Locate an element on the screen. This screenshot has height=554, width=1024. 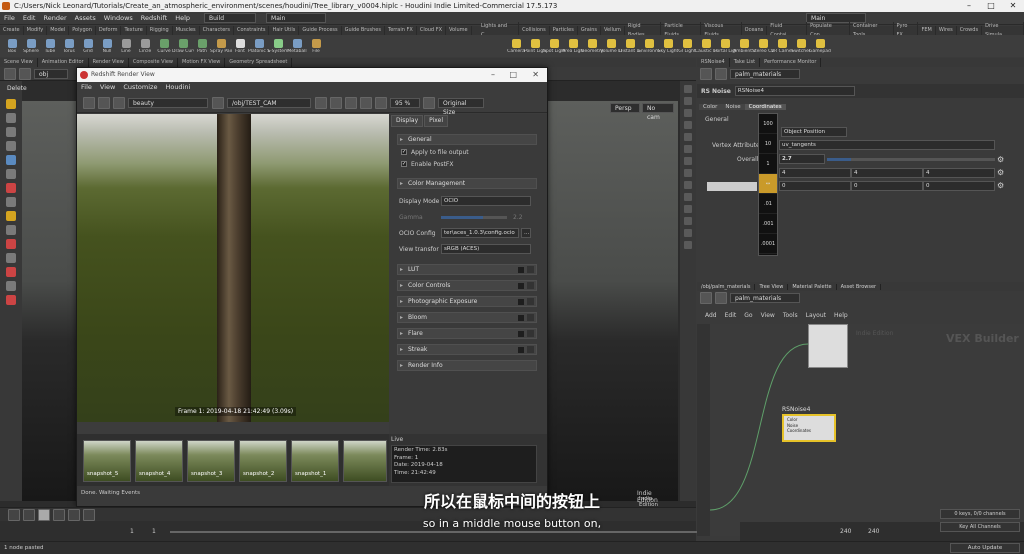
net-menu-edit: Edit is located at coordinates (731, 315).